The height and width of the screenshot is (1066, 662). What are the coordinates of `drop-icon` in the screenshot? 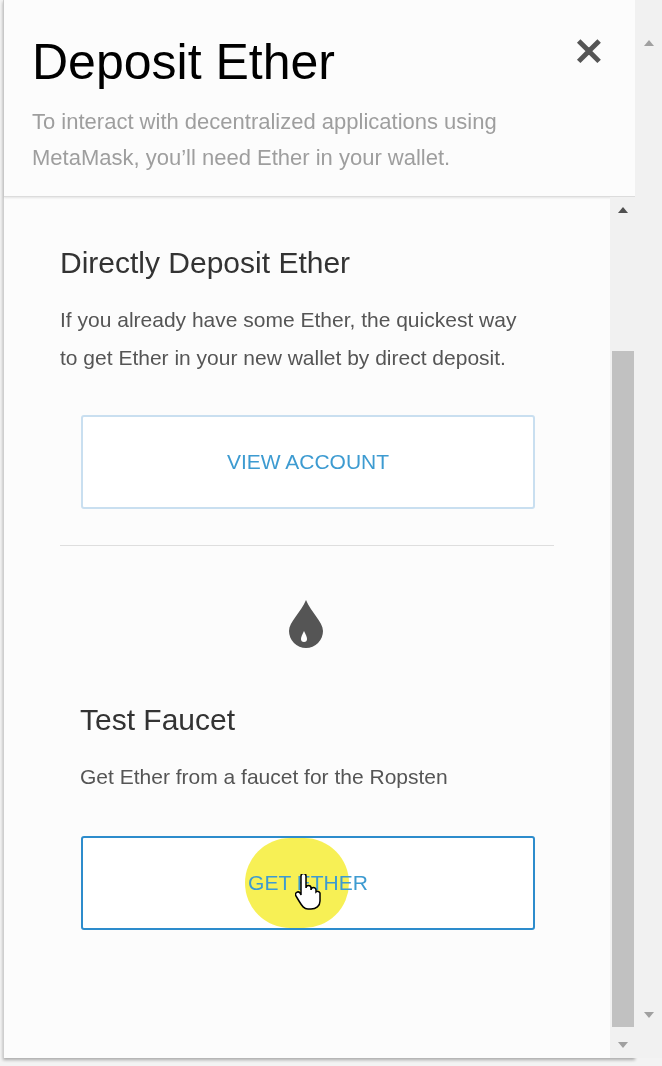 It's located at (306, 624).